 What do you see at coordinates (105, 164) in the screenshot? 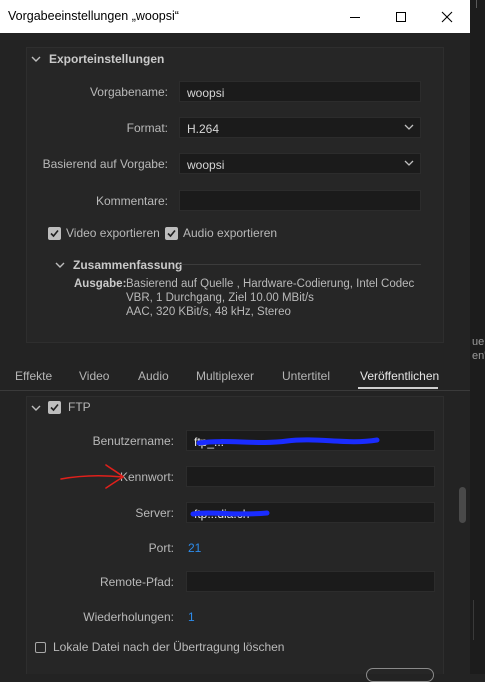
I see `based-on-preset-label: Basierend auf Vorgabe:` at bounding box center [105, 164].